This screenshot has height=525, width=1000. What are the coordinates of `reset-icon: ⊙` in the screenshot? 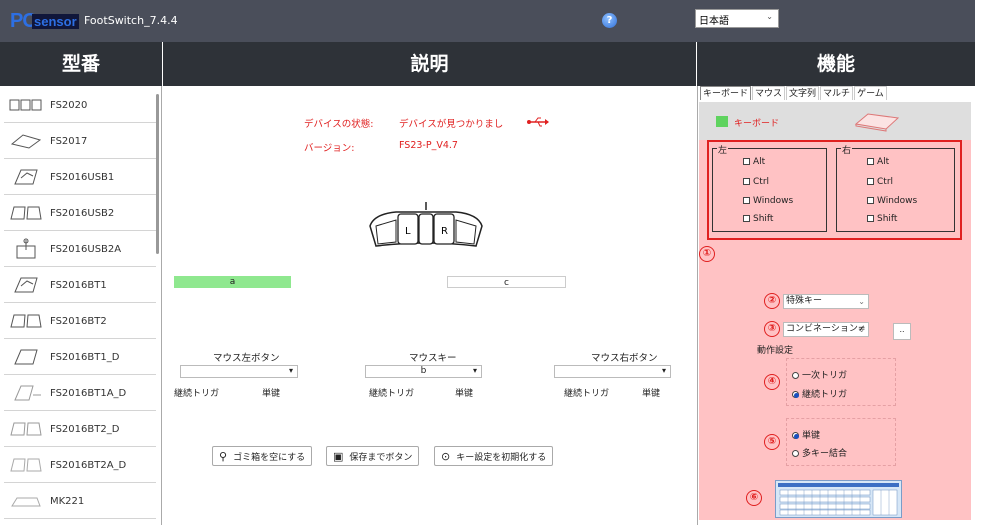 It's located at (446, 456).